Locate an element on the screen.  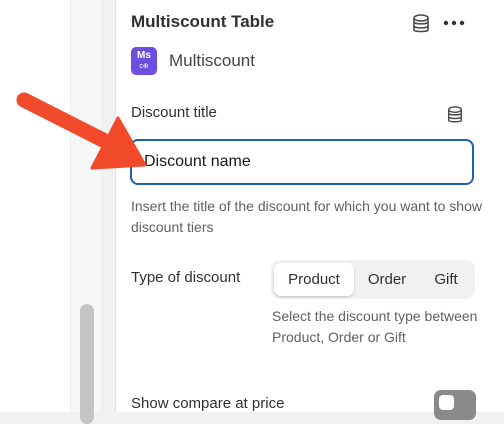
pane-gap is located at coordinates (108, 206).